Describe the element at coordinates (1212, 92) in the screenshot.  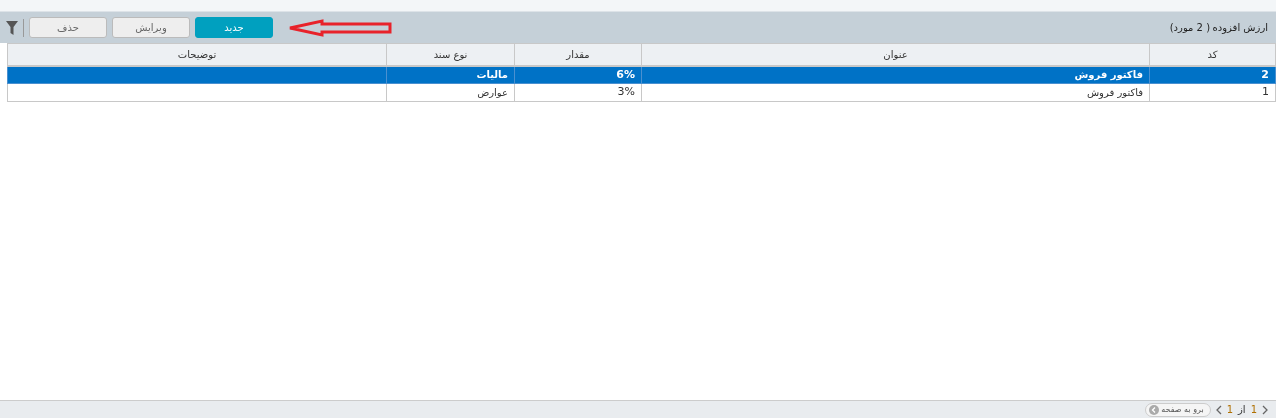
I see `table-cell: 1` at that location.